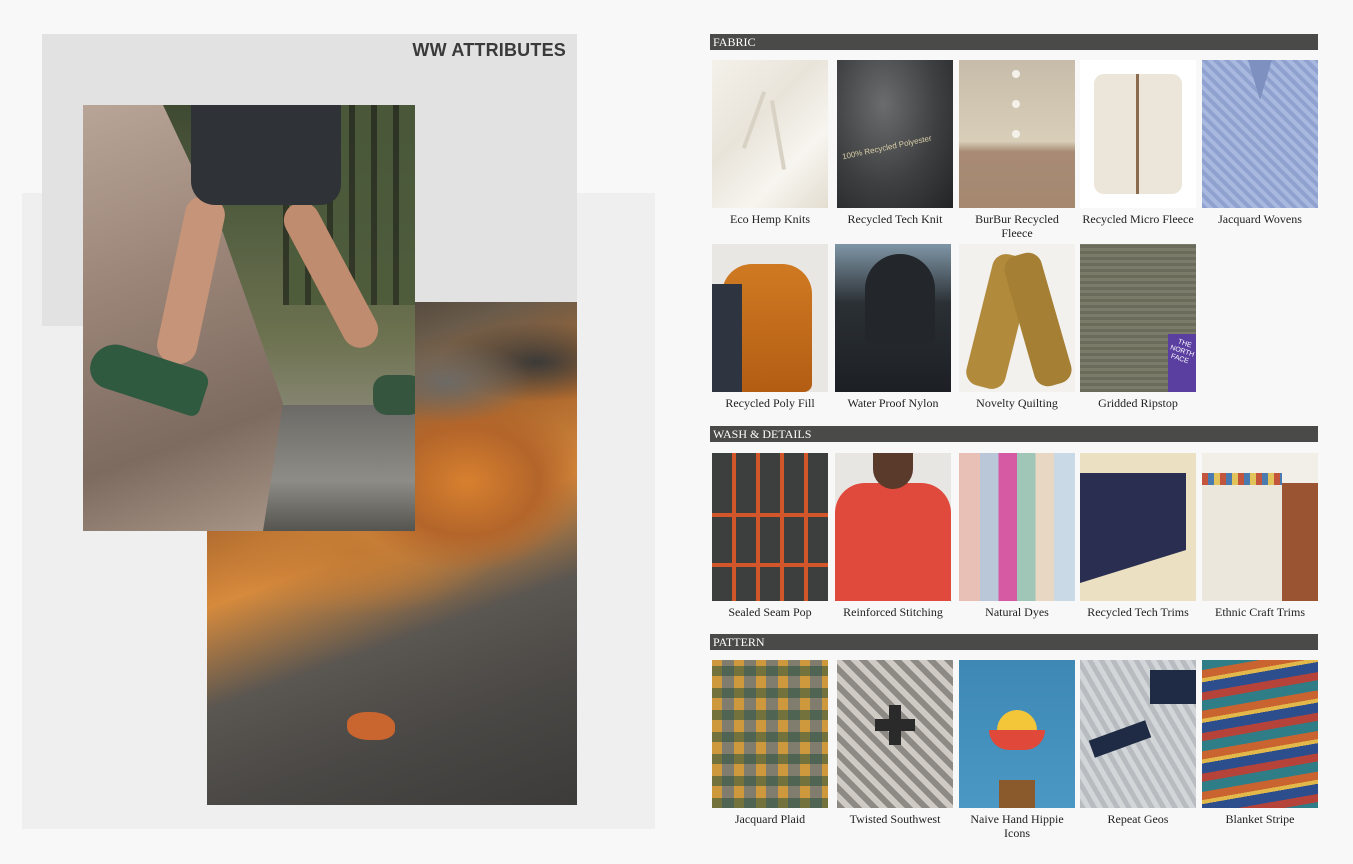 This screenshot has height=864, width=1353. I want to click on swatch-tile: Eco Hemp Knits, so click(770, 143).